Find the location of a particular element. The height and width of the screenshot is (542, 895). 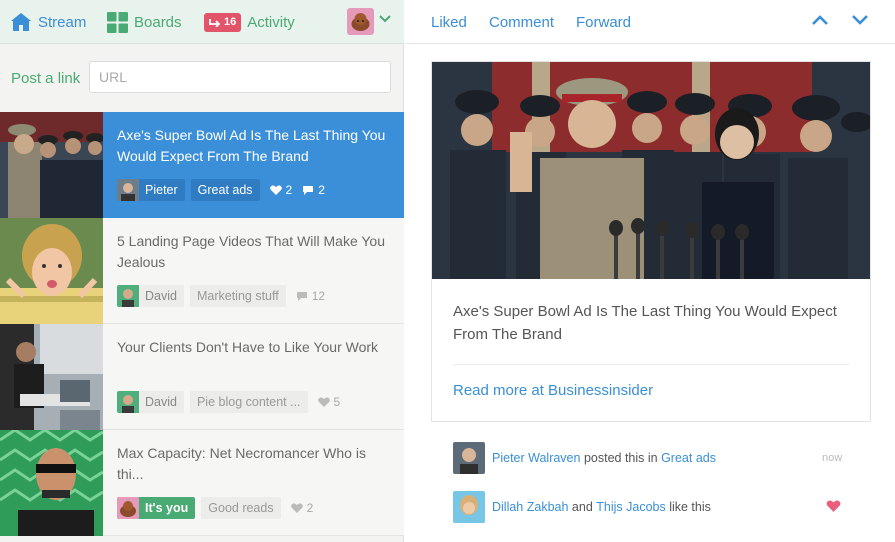

board-chip: Marketing stuff is located at coordinates (237, 296).